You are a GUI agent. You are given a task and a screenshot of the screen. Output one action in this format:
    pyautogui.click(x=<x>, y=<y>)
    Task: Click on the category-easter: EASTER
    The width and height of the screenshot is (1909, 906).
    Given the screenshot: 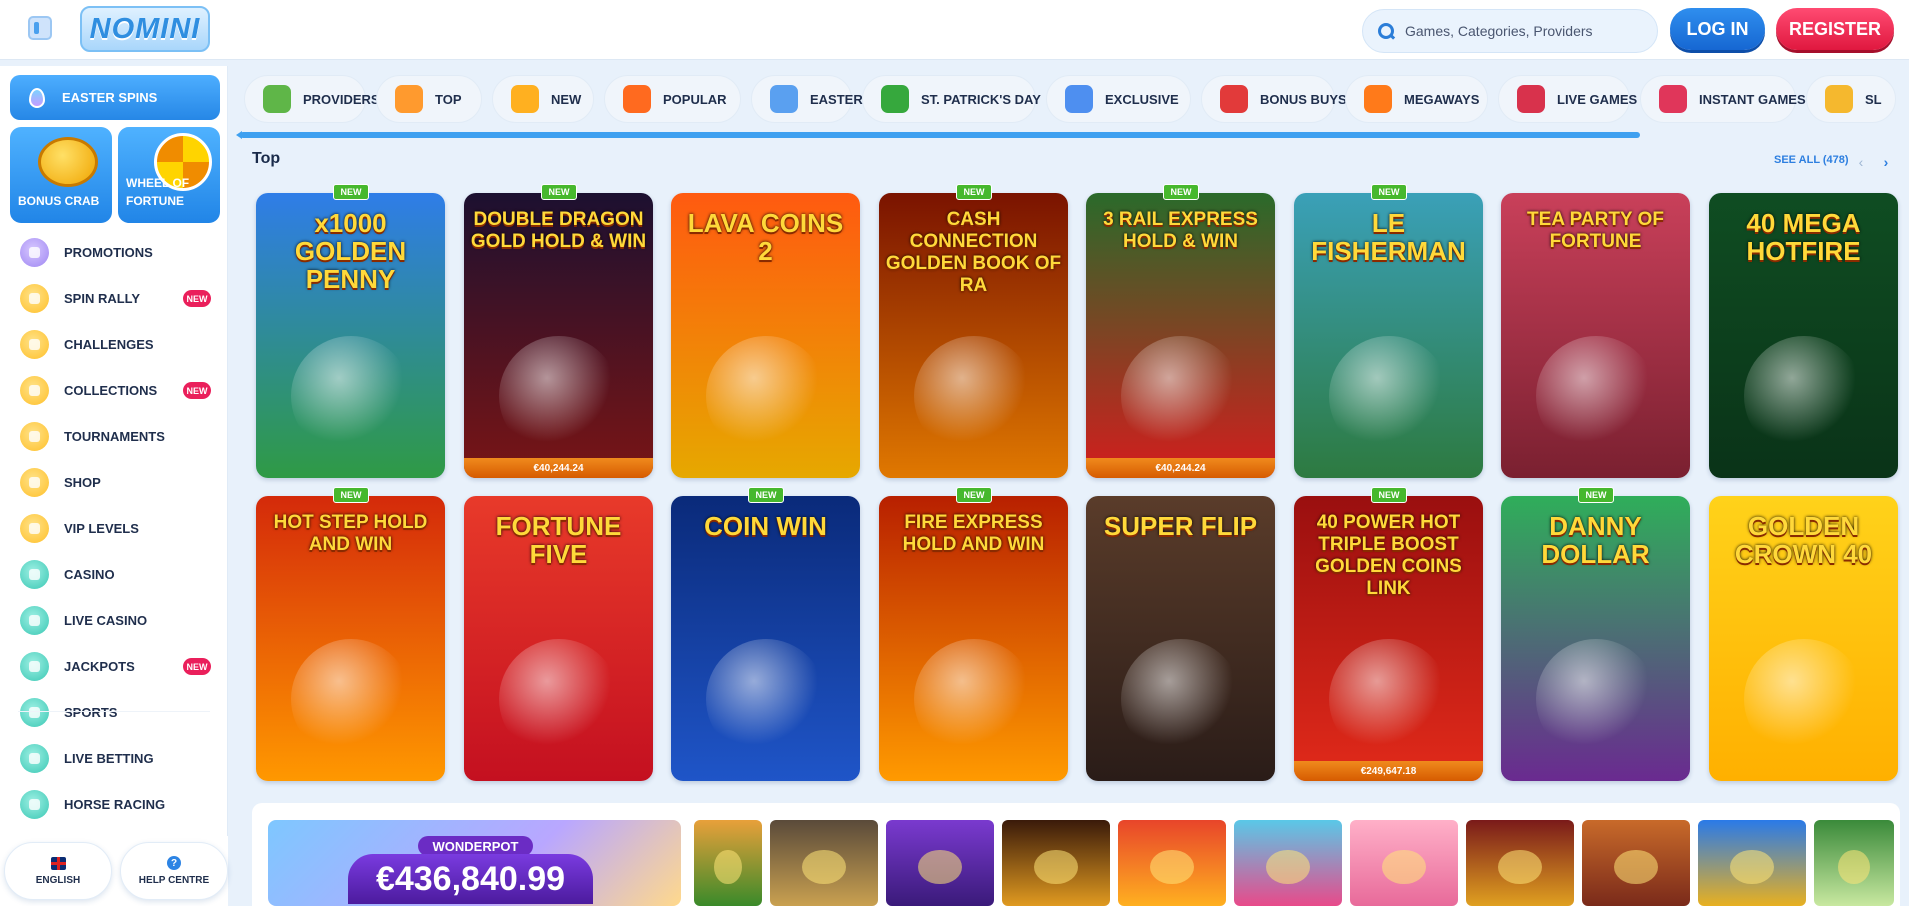 What is the action you would take?
    pyautogui.click(x=807, y=99)
    